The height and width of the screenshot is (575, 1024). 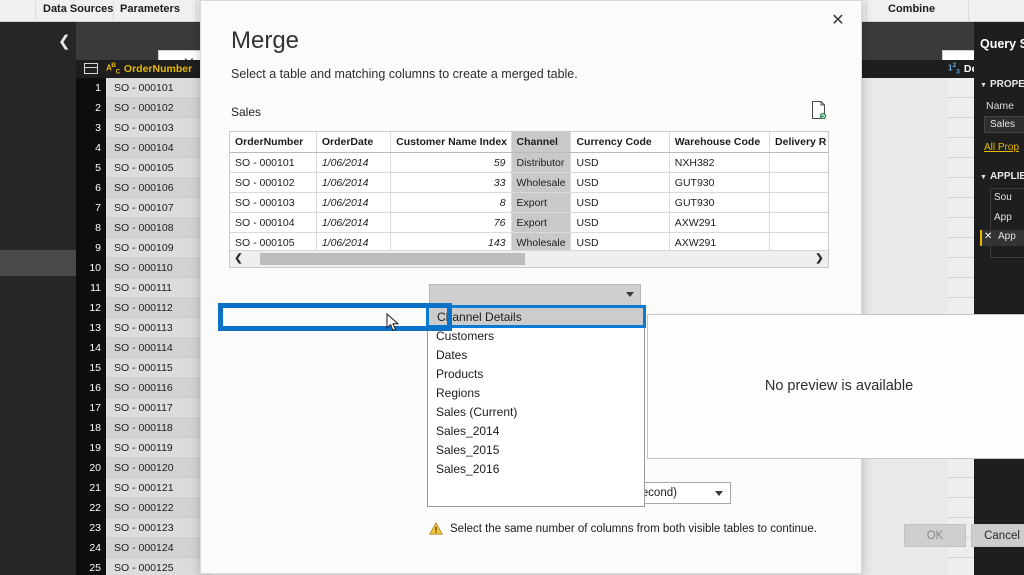 I want to click on grid-cell-ordernumber: SO - 000101, so click(x=158, y=88).